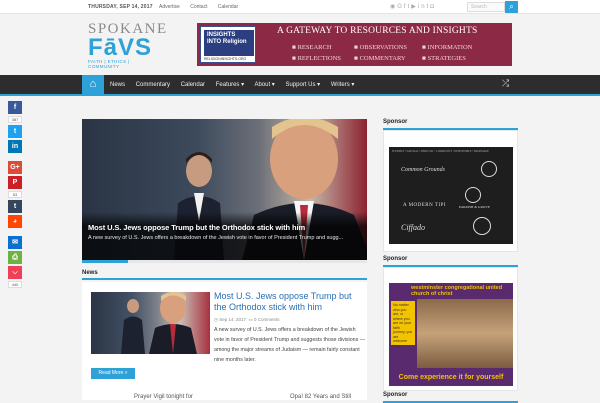 This screenshot has width=600, height=403. I want to click on total-share-count: 440, so click(15, 284).